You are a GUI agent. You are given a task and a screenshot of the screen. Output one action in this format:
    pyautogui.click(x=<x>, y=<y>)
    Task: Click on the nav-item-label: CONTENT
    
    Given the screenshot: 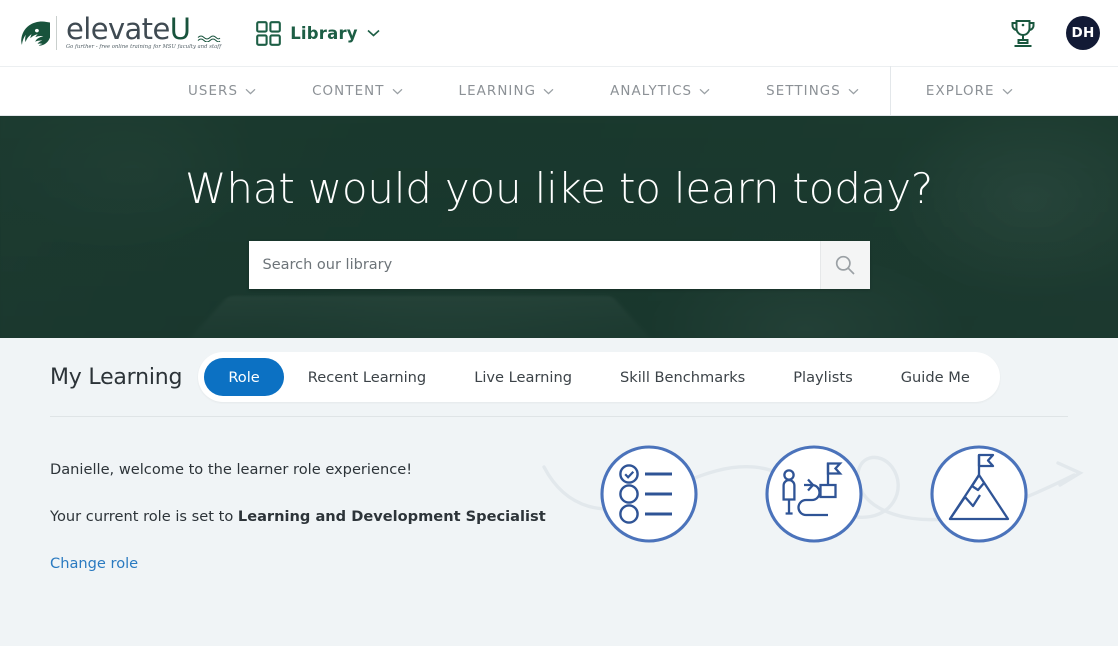 What is the action you would take?
    pyautogui.click(x=348, y=91)
    